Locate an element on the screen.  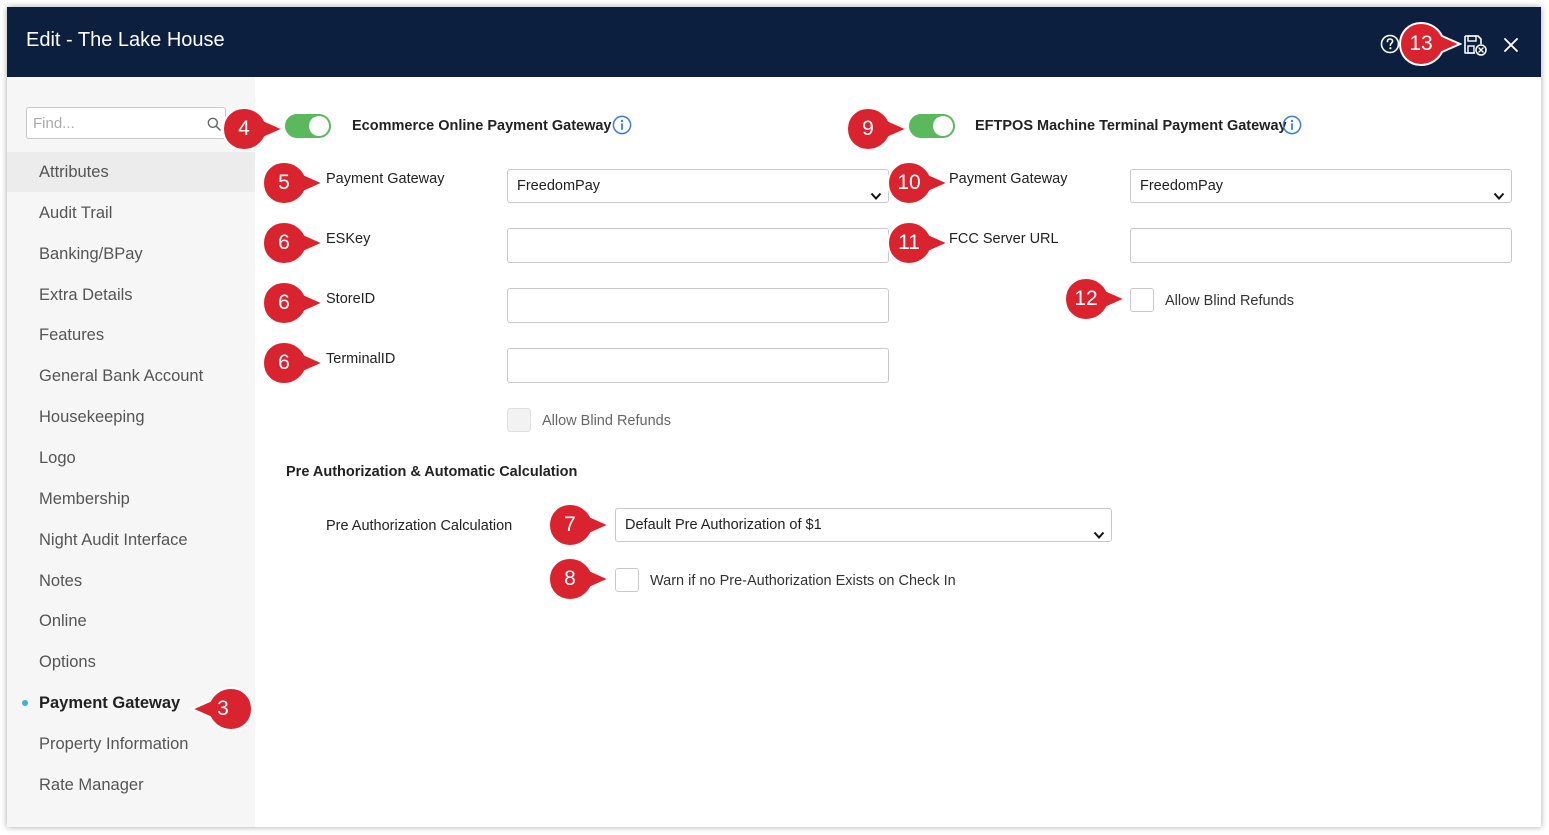
preauth-calc-select: Default Pre Authorization of $1 is located at coordinates (863, 525).